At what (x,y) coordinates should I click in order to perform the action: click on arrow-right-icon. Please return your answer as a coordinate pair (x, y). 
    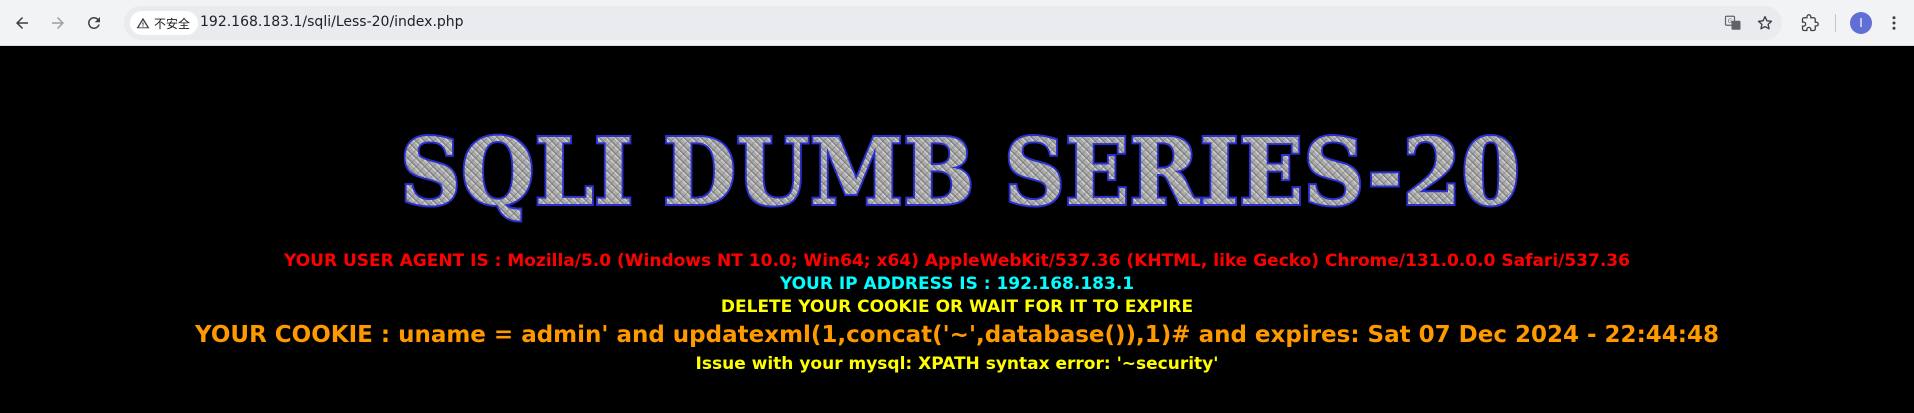
    Looking at the image, I should click on (58, 23).